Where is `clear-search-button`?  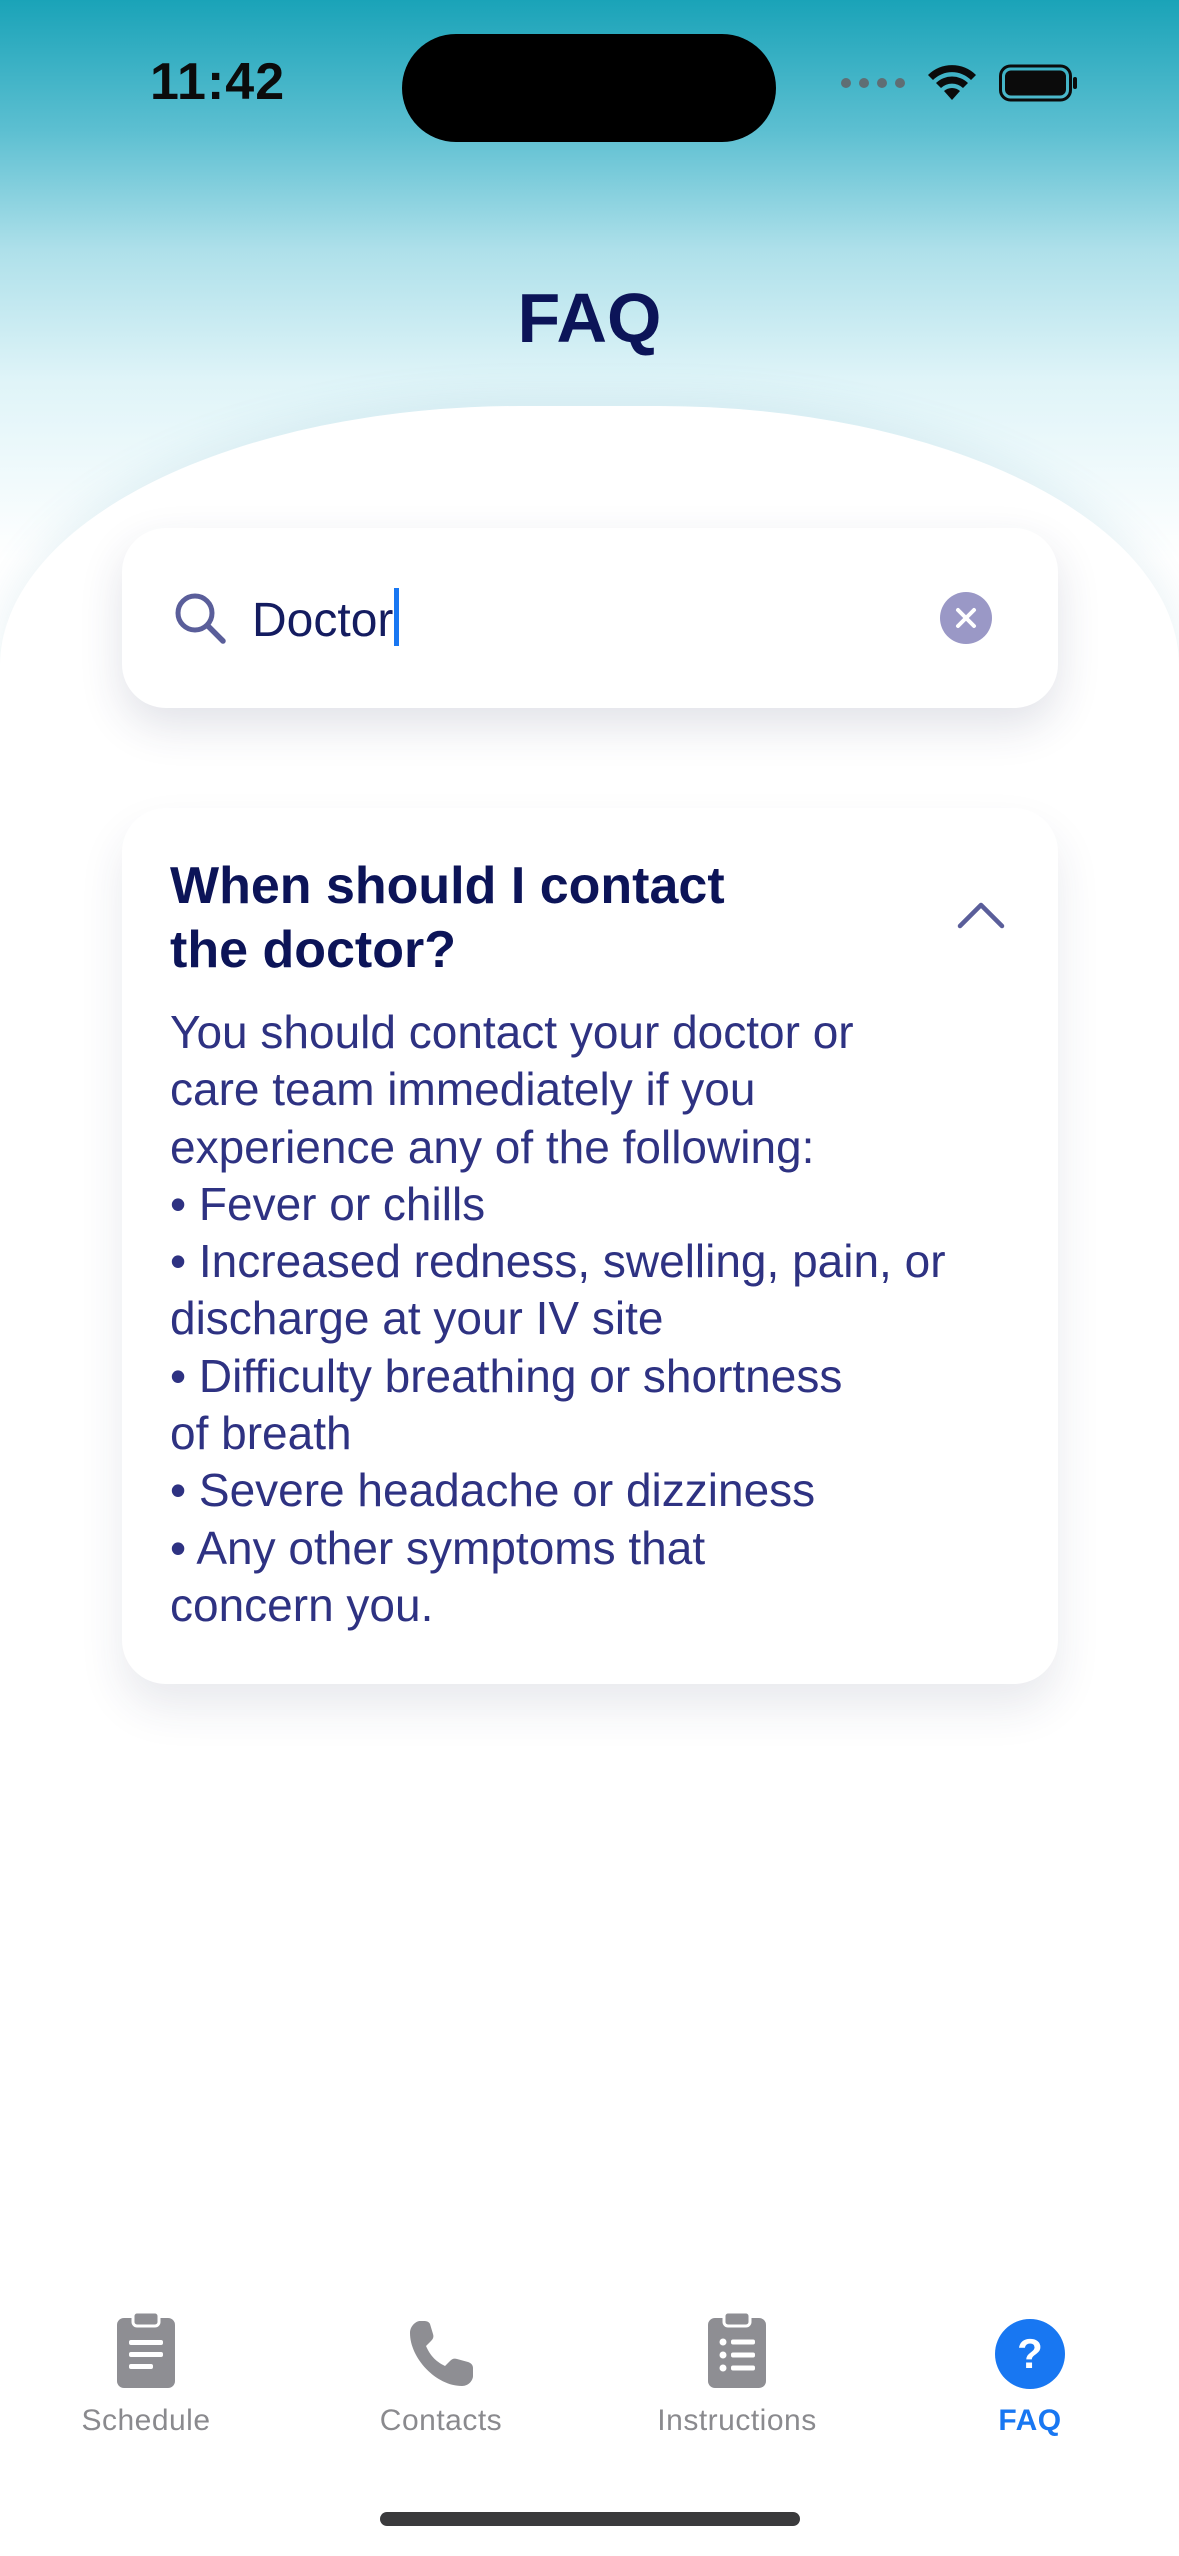
clear-search-button is located at coordinates (966, 618).